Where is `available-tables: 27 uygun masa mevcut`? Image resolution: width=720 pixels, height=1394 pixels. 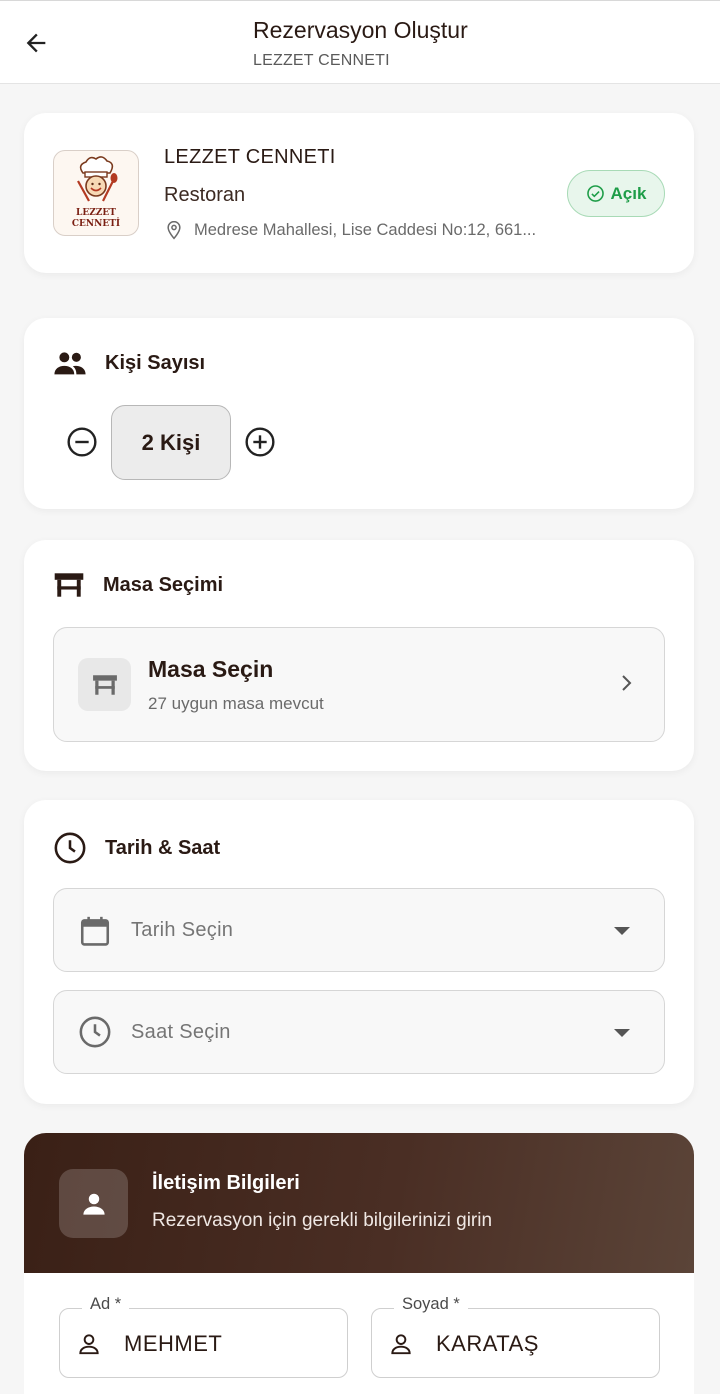 available-tables: 27 uygun masa mevcut is located at coordinates (236, 703).